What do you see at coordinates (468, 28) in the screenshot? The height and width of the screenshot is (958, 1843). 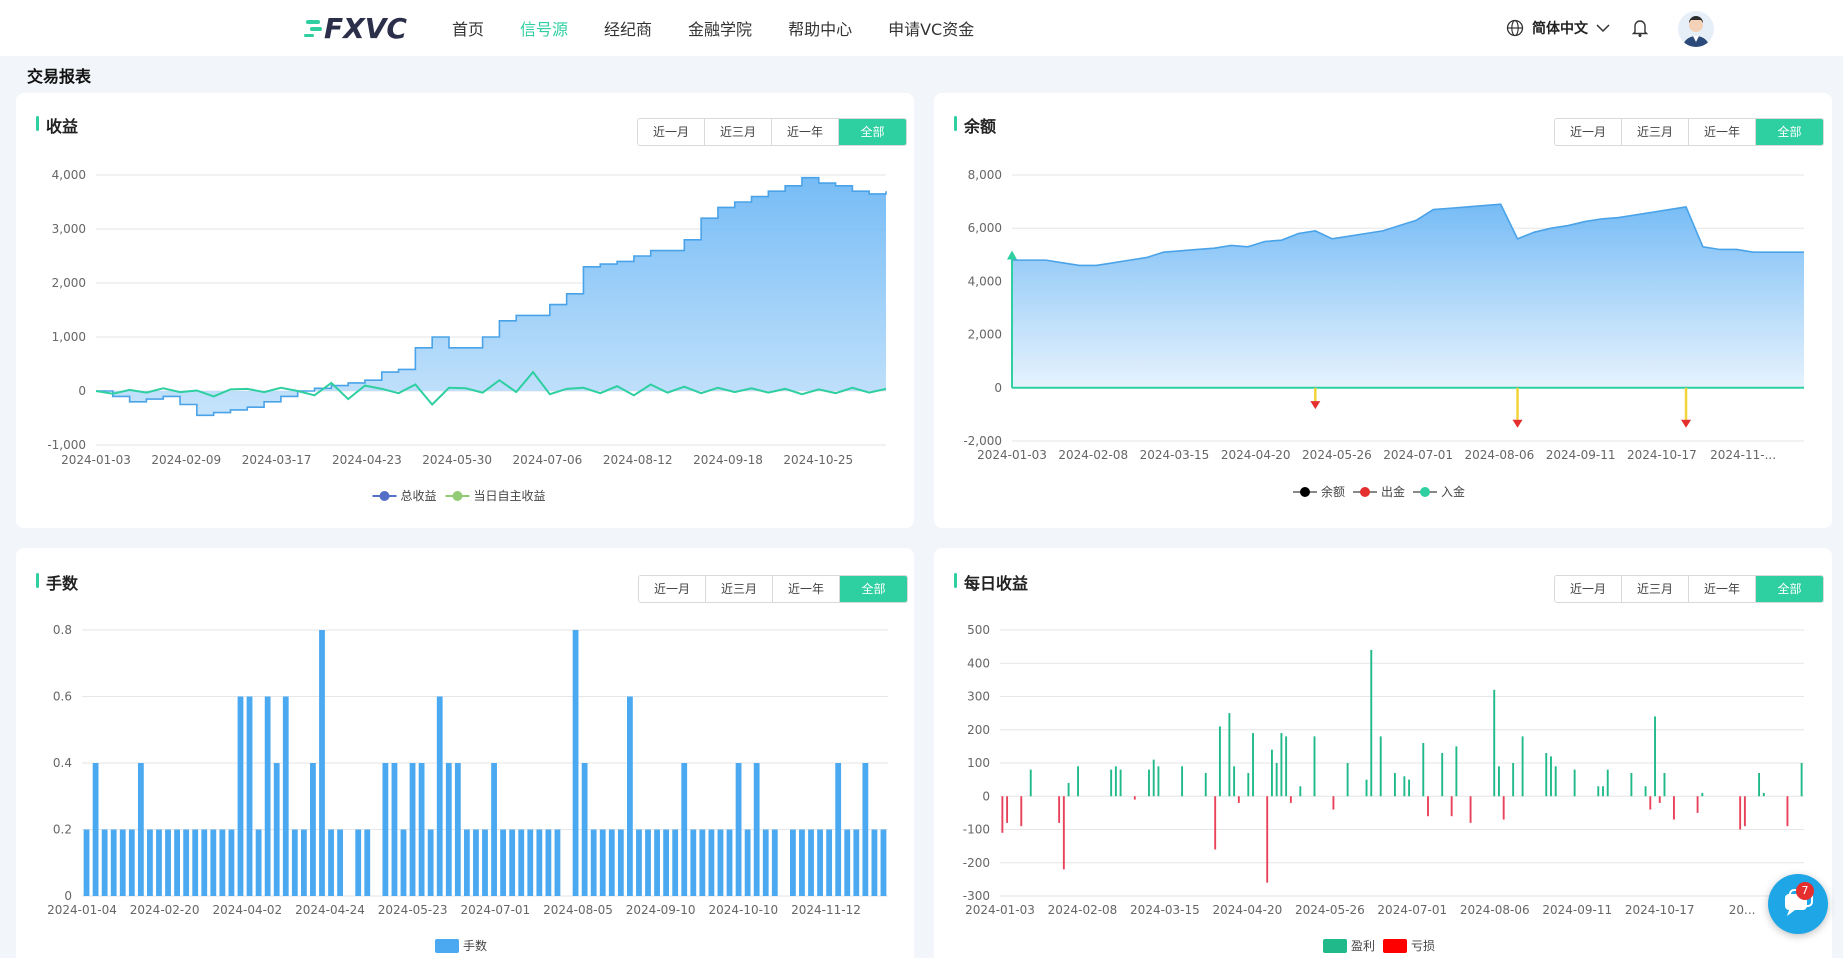 I see `nav-item-home: 首页` at bounding box center [468, 28].